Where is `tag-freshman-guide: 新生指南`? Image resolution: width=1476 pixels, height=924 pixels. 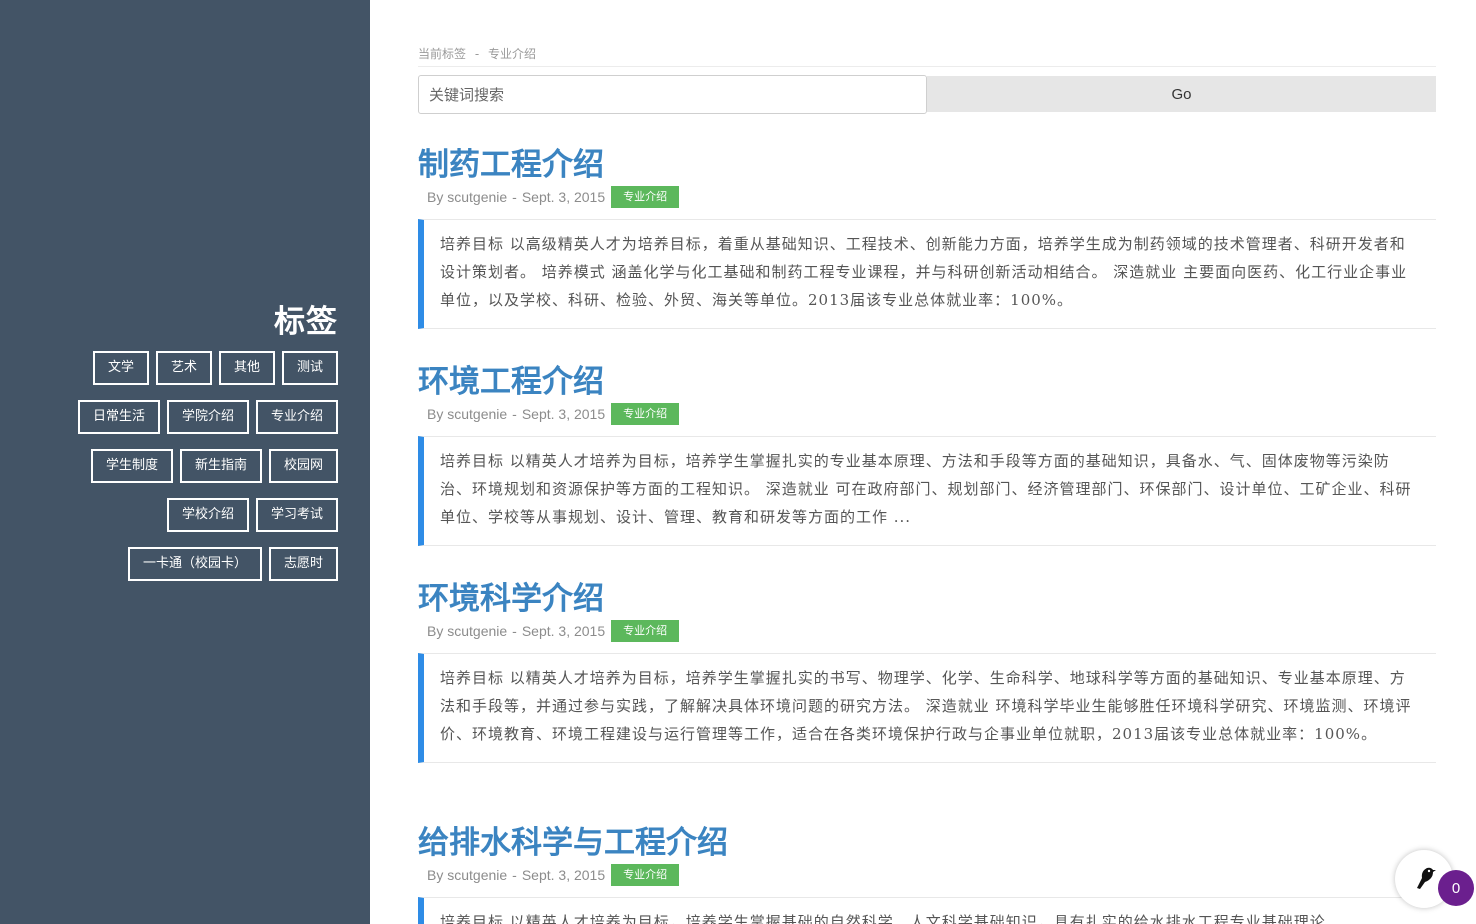
tag-freshman-guide: 新生指南 is located at coordinates (220, 466).